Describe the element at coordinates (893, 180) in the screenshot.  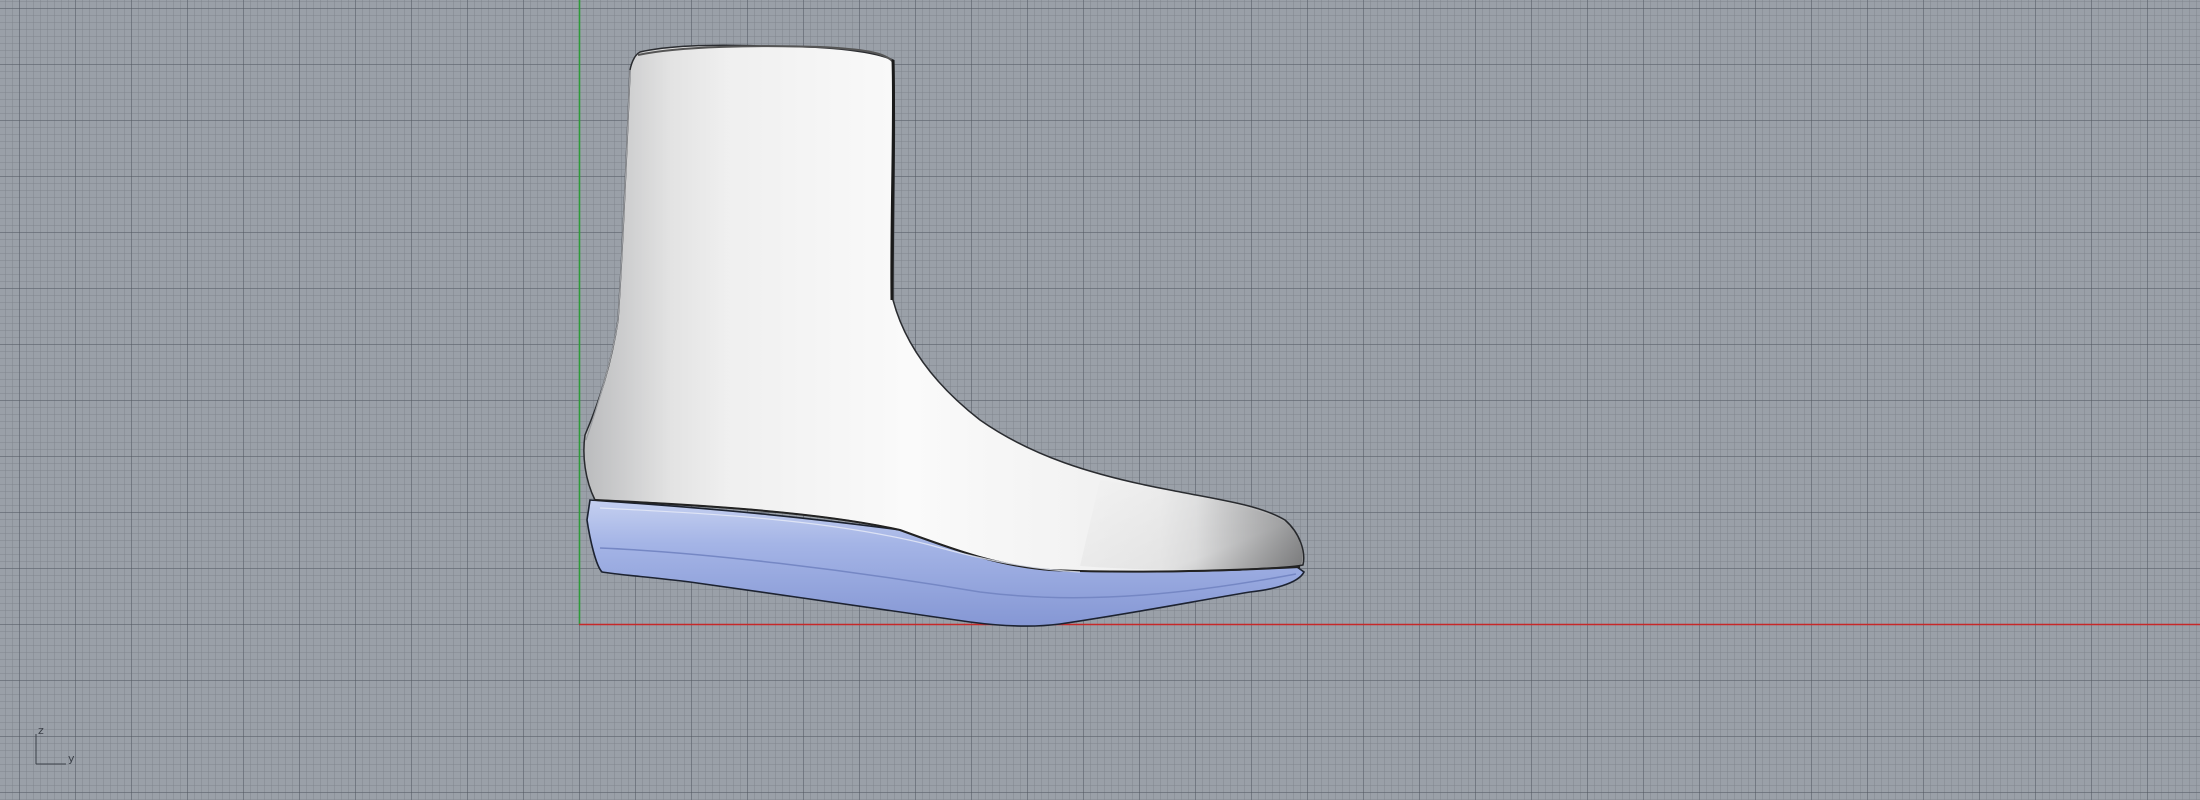
I see `ankle-edge-line` at that location.